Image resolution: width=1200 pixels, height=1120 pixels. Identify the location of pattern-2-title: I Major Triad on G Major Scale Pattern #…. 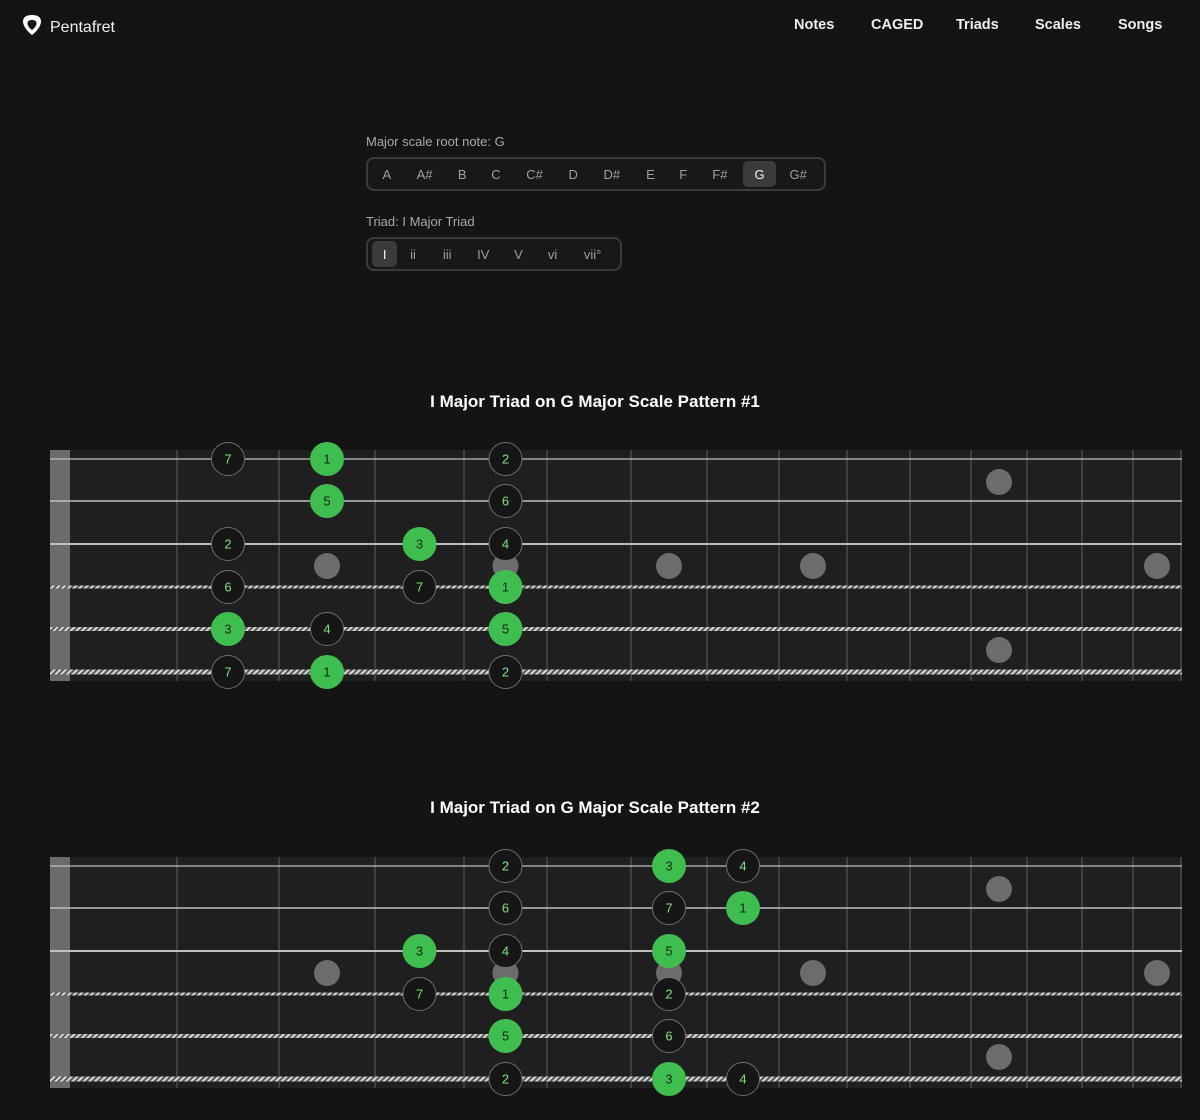
(595, 807).